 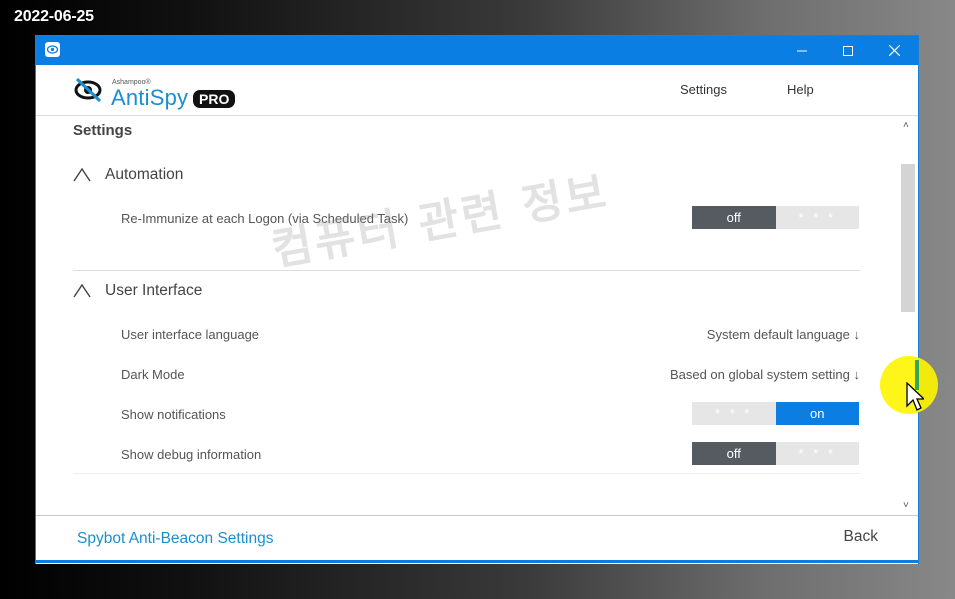 I want to click on minimize-icon, so click(x=802, y=50).